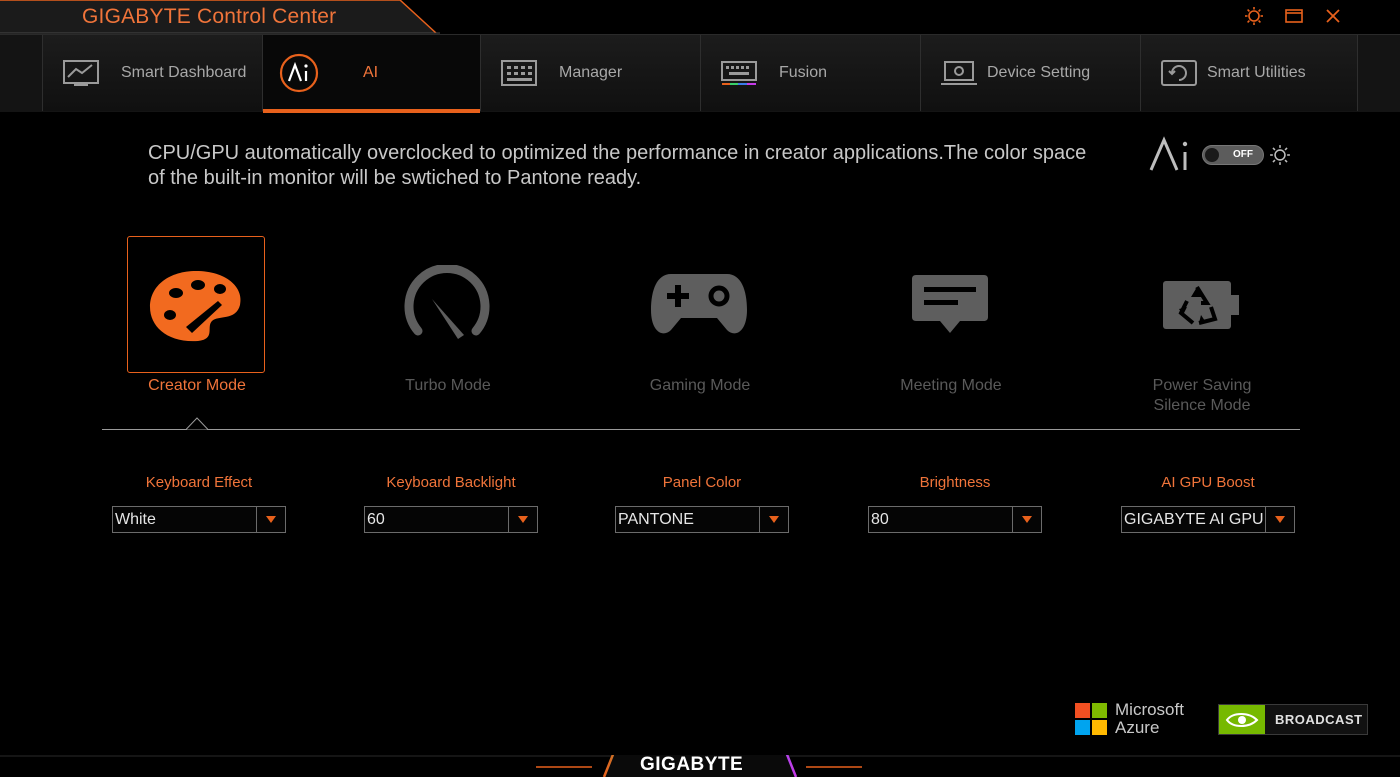  I want to click on tab-label: Device Setting, so click(1039, 72).